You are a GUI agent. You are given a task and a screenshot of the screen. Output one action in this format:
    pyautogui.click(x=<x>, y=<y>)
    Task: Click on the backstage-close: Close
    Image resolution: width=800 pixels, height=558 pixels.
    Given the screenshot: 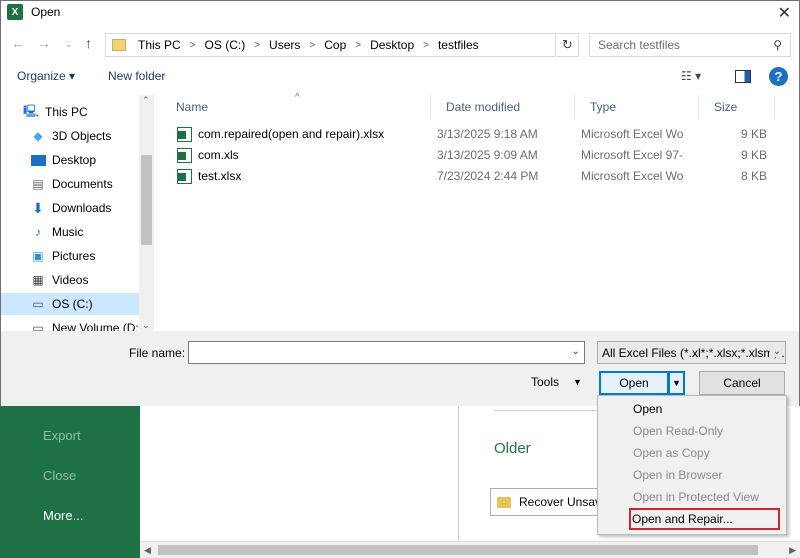 What is the action you would take?
    pyautogui.click(x=59, y=475)
    